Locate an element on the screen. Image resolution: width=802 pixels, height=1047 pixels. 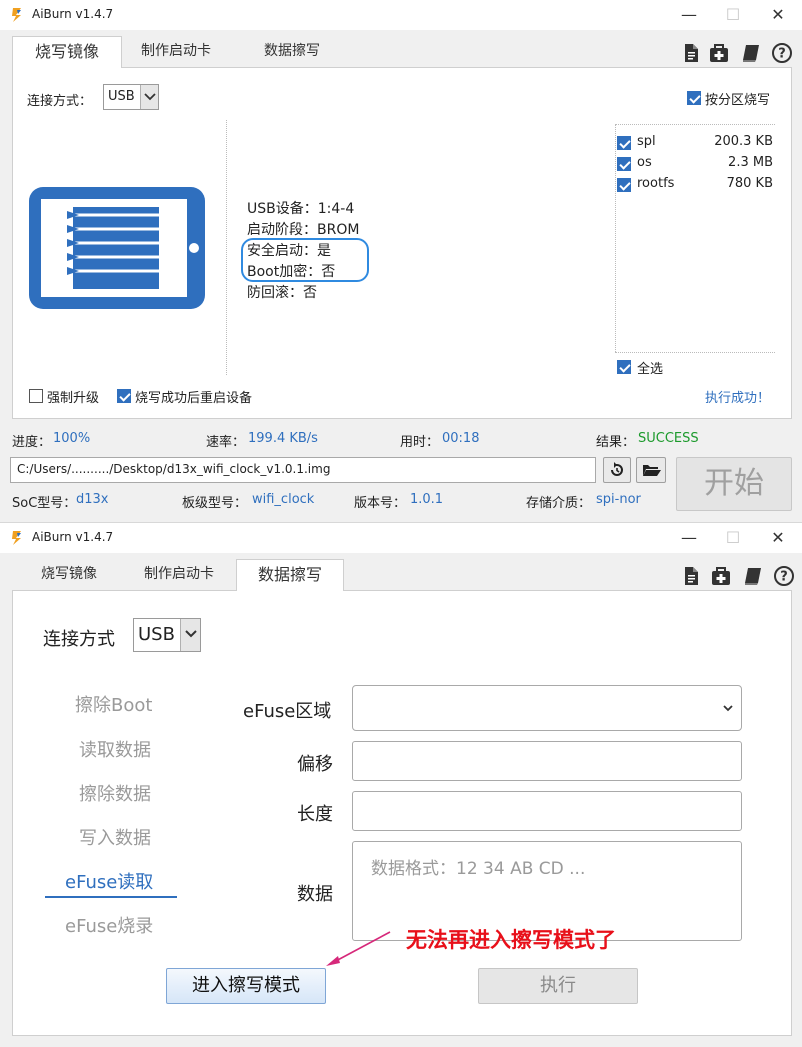
title-bar: AiBurn v1.4.7 — ☐ ✕ is located at coordinates (401, 15).